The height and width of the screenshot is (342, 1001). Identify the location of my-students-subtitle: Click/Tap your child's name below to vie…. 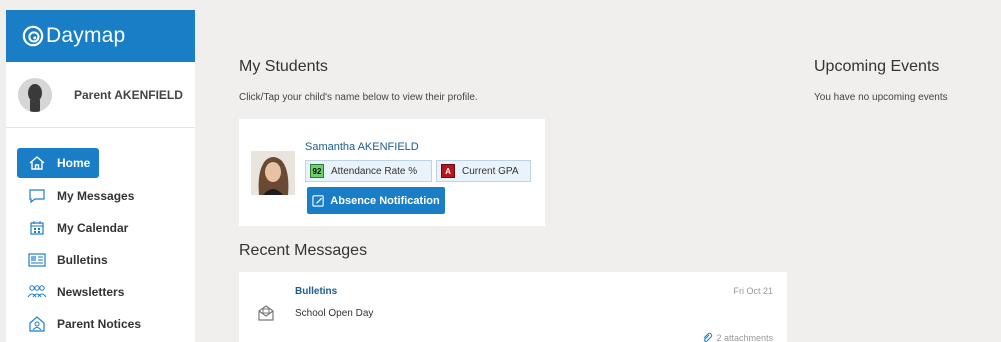
(358, 97).